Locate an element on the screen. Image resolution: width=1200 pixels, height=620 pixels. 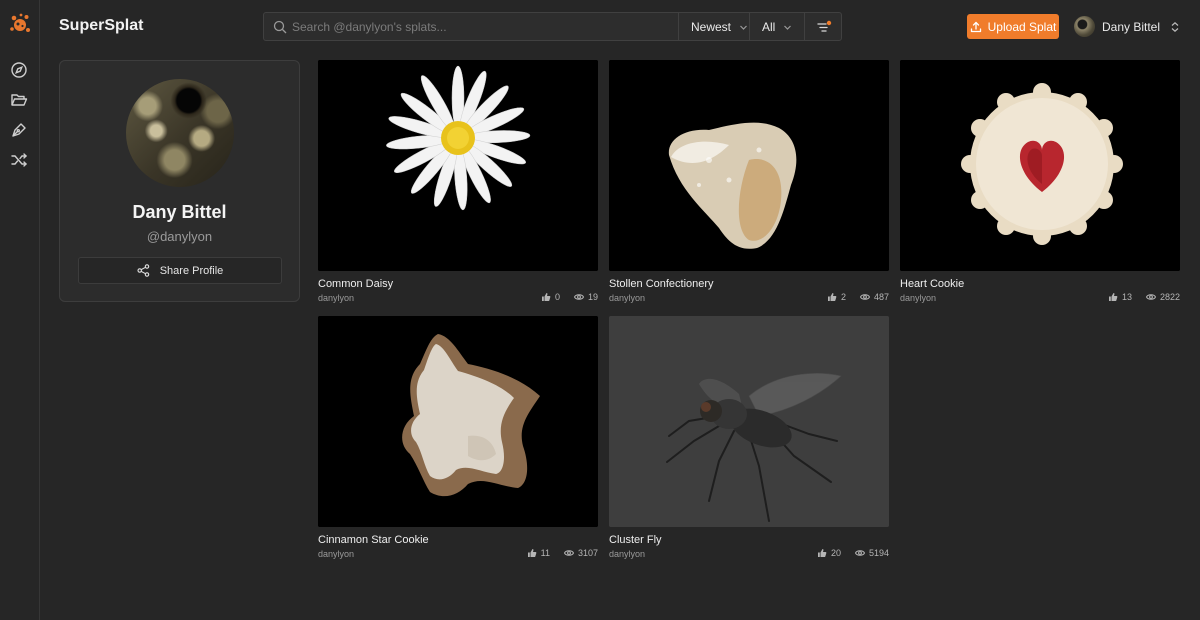
filter-lines-icon is located at coordinates (824, 26).